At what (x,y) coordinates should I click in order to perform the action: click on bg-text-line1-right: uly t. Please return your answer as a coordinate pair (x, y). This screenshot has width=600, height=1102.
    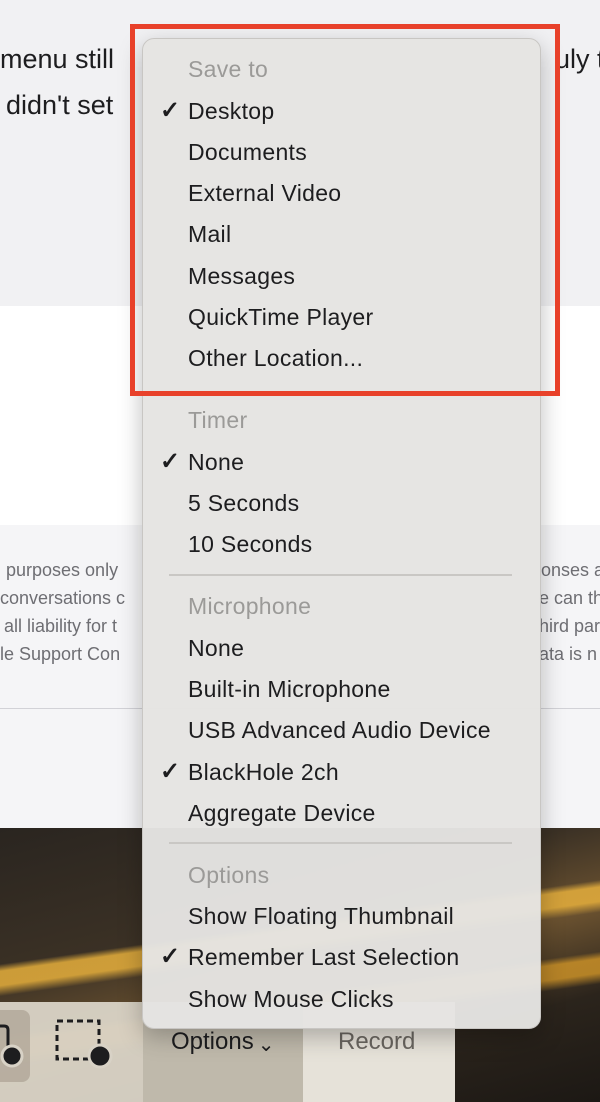
    Looking at the image, I should click on (577, 59).